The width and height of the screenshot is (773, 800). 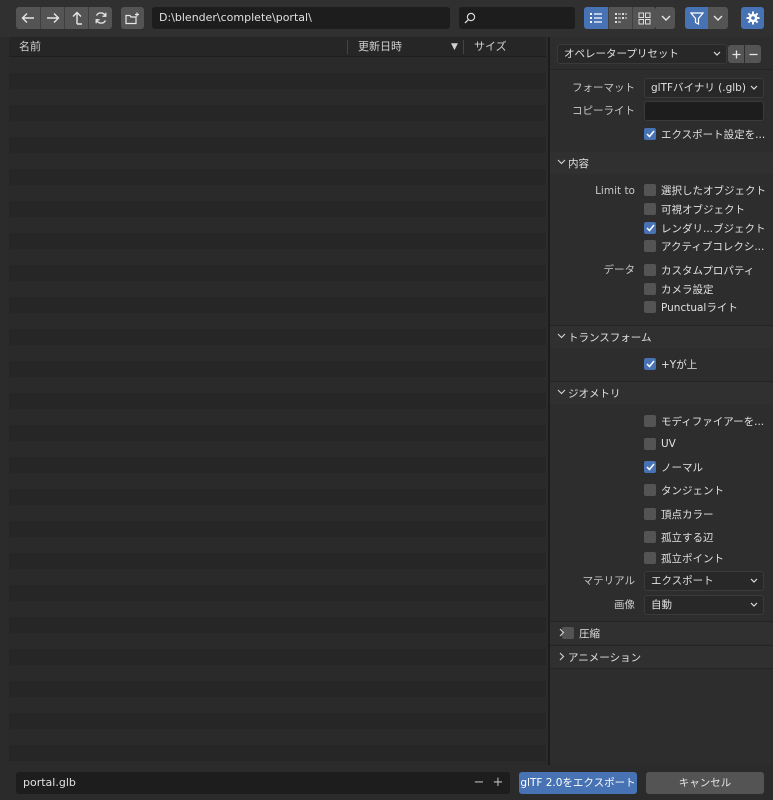 What do you see at coordinates (605, 657) in the screenshot?
I see `section-animation-title: アニメーション` at bounding box center [605, 657].